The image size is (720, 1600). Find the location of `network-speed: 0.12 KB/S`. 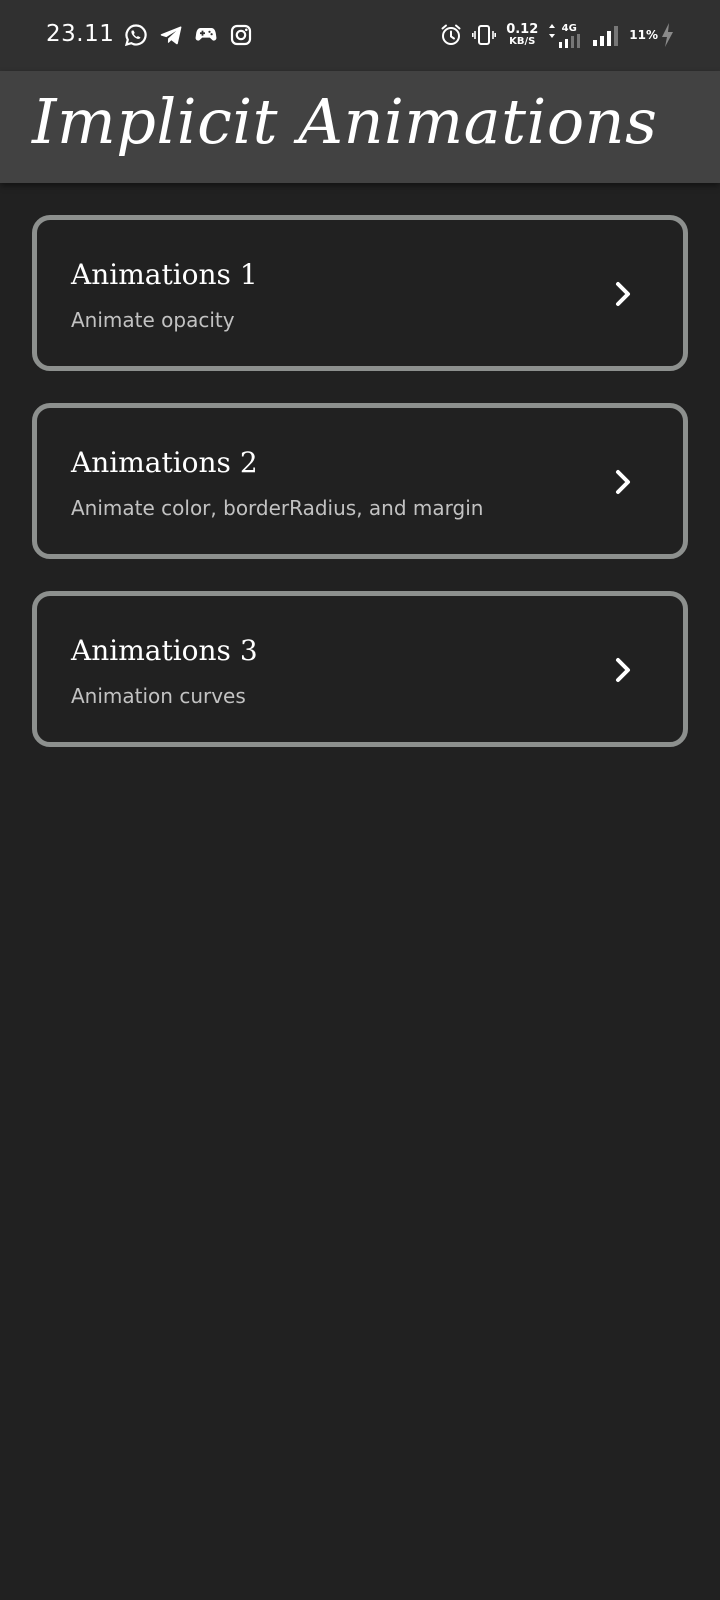

network-speed: 0.12 KB/S is located at coordinates (522, 35).